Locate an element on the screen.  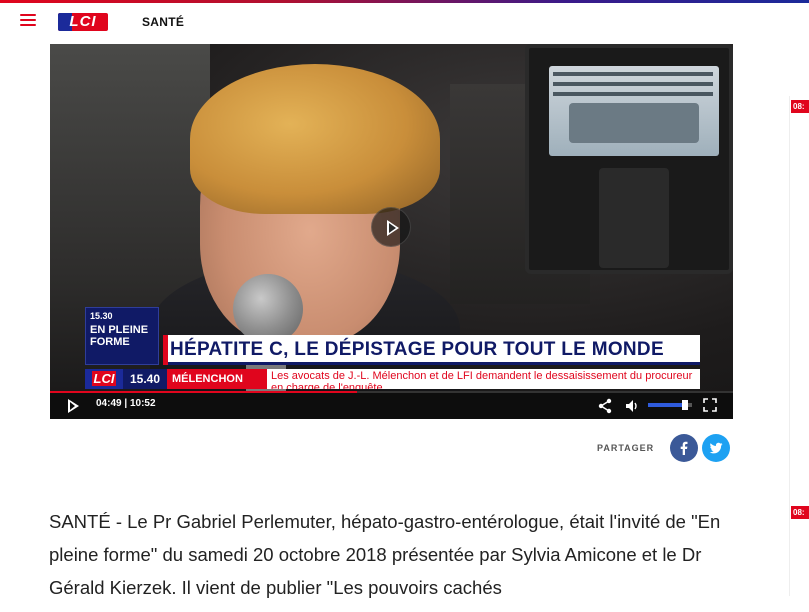
facebook-icon is located at coordinates (684, 448).